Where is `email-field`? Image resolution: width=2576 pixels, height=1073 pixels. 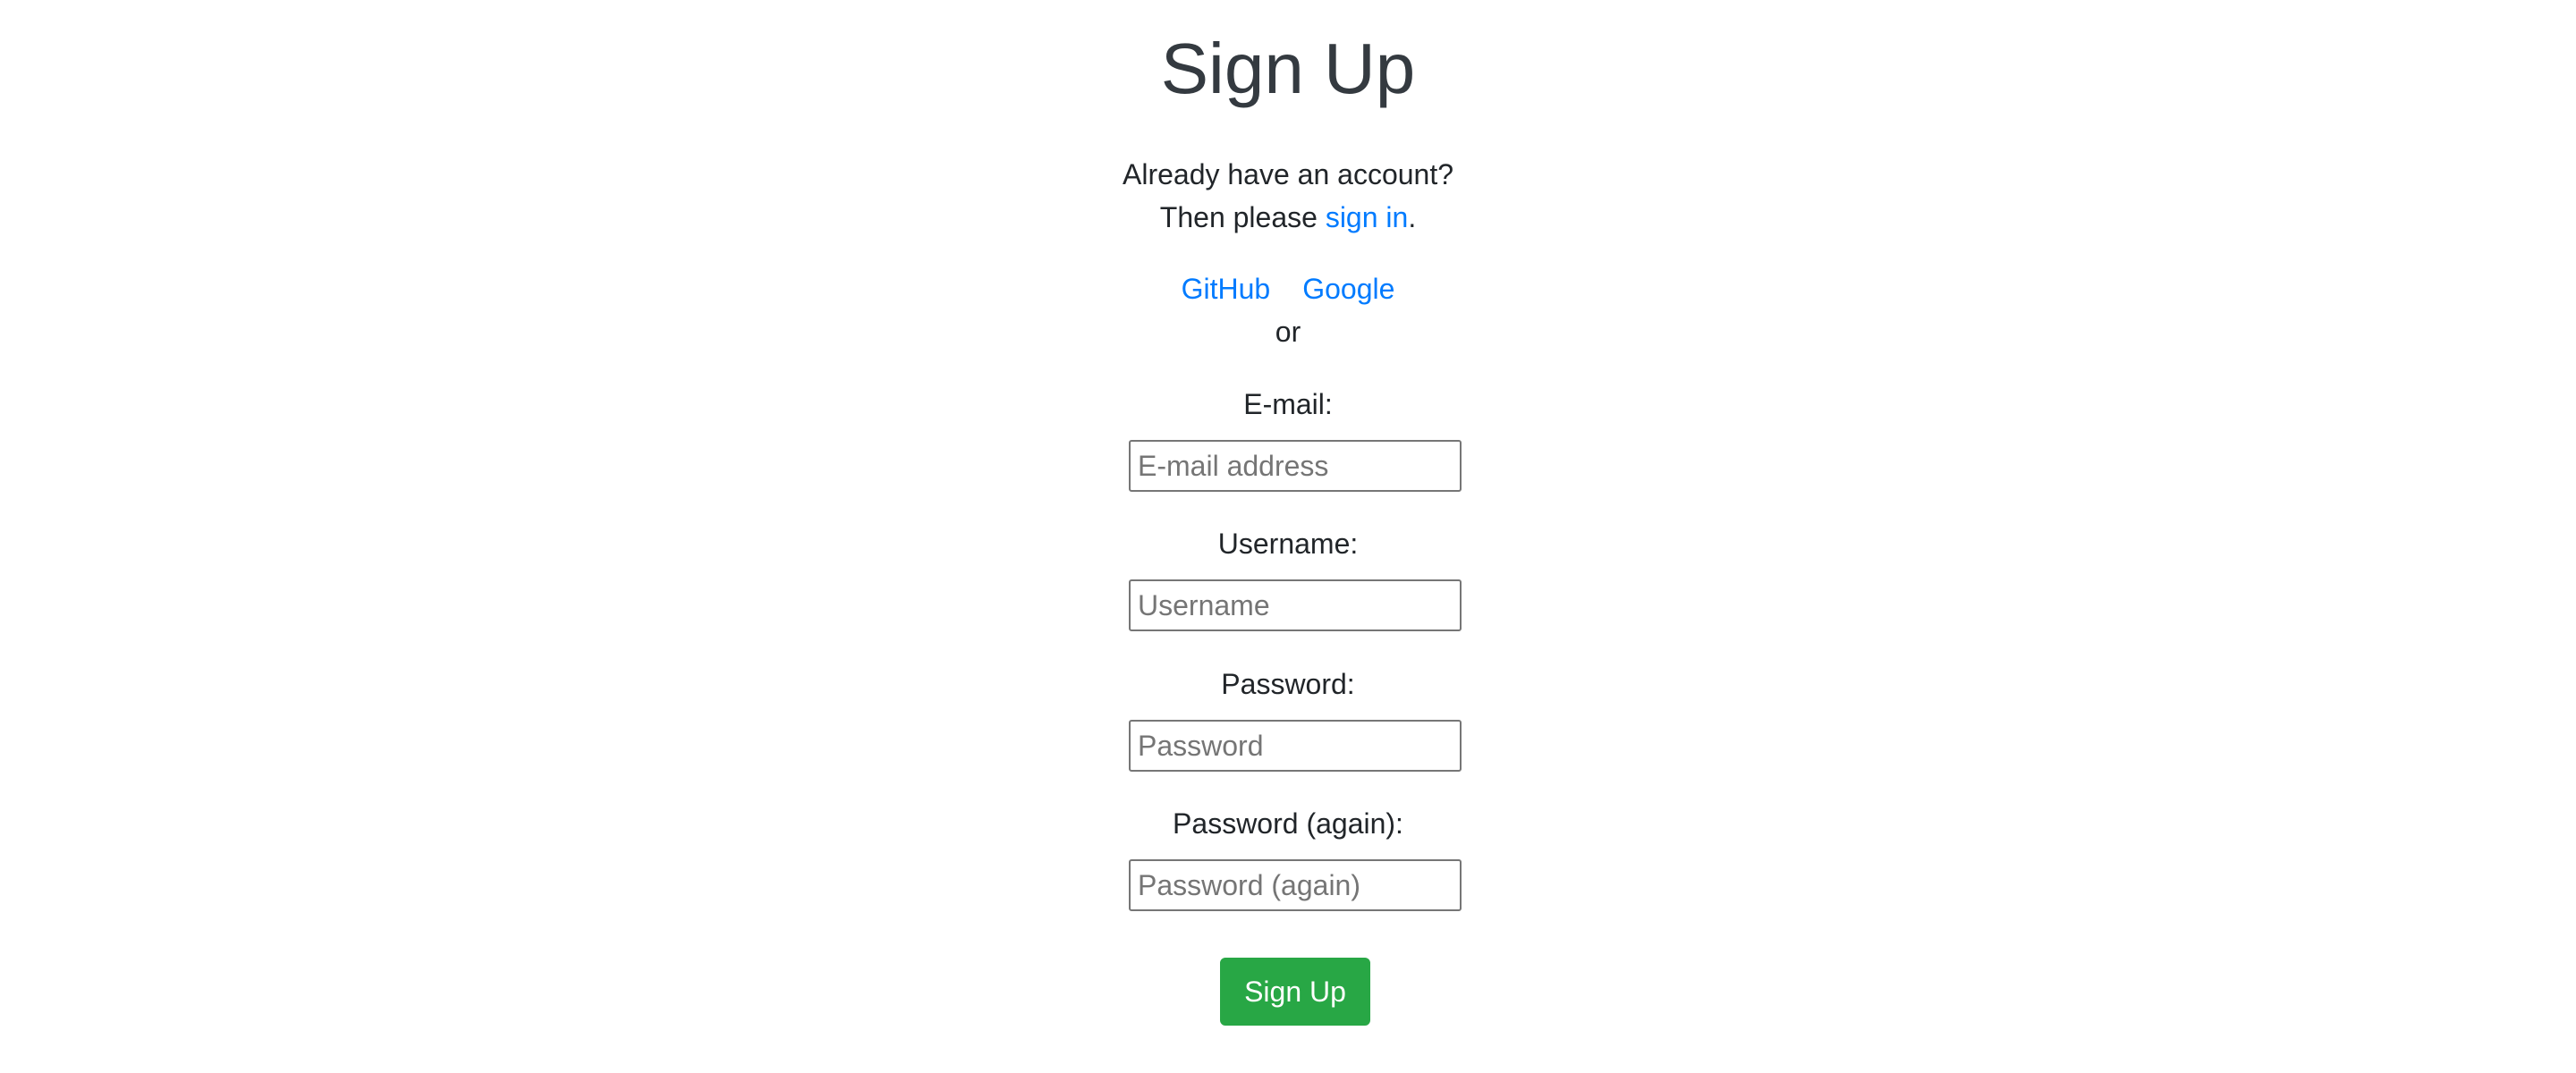
email-field is located at coordinates (1295, 466).